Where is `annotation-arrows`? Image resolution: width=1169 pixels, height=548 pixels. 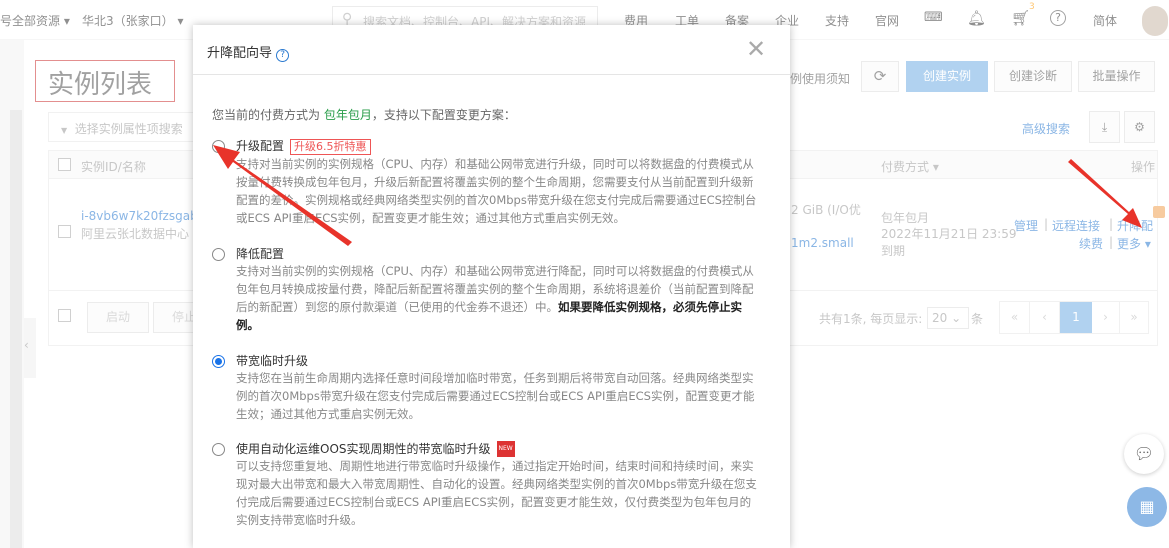 annotation-arrows is located at coordinates (677, 195).